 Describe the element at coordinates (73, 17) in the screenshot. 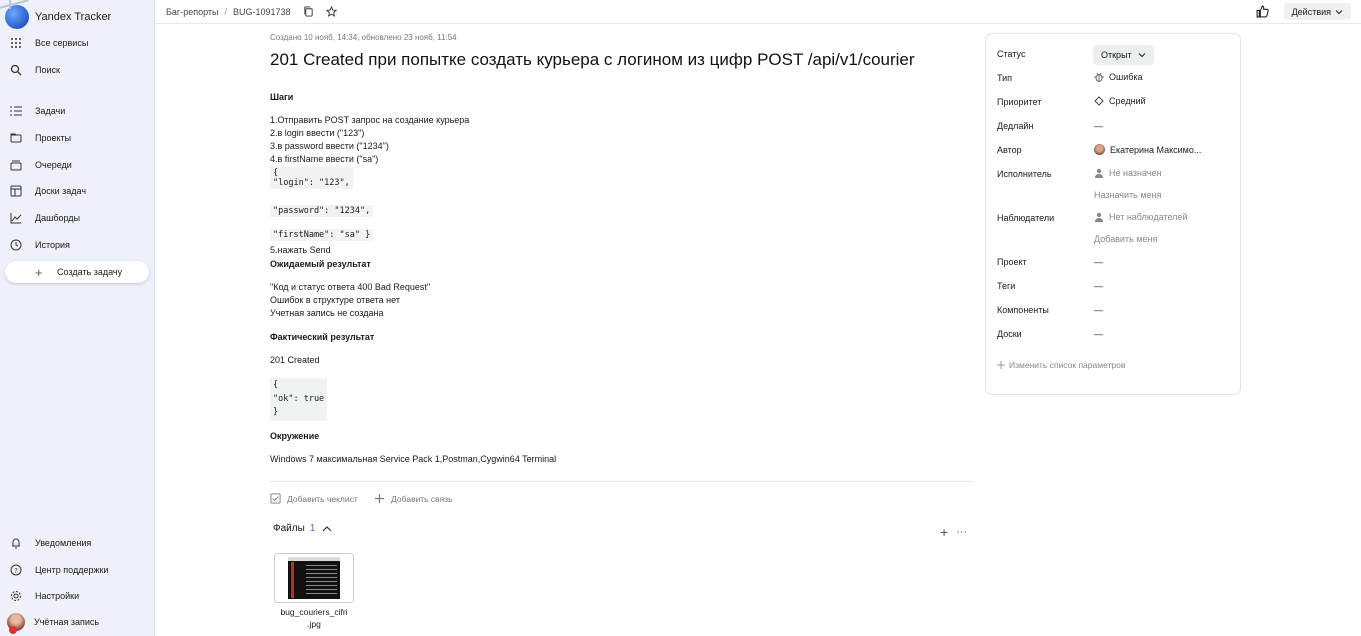

I see `app-title: Yandex Tracker` at that location.